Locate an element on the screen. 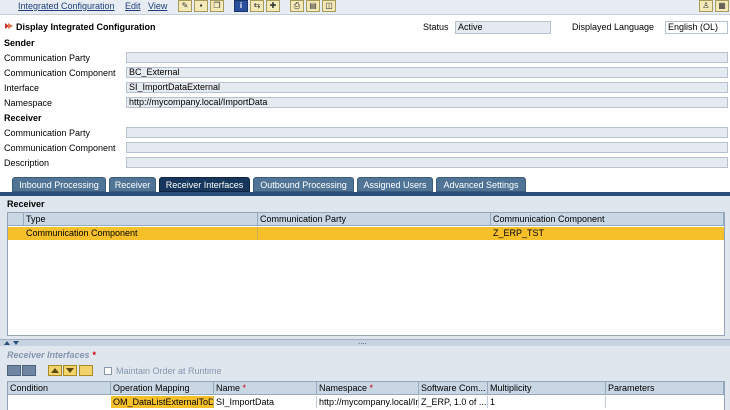 The image size is (730, 410). language-value: English (OL) is located at coordinates (693, 27).